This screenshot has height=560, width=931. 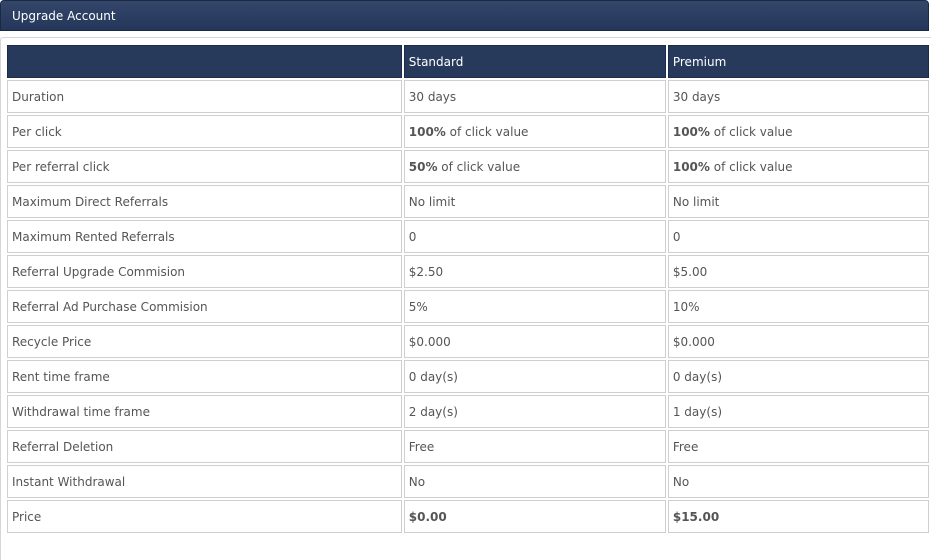 What do you see at coordinates (798, 411) in the screenshot?
I see `premium-value-cell: 1 day(s)` at bounding box center [798, 411].